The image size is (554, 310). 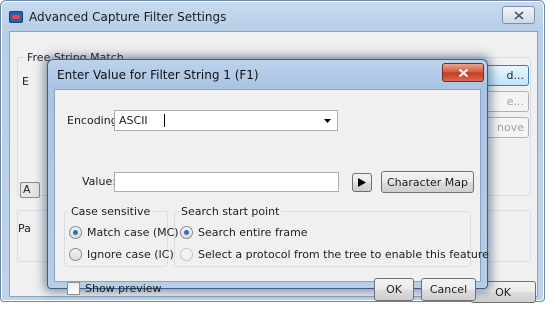 I want to click on ignore-case-radio: Ignore case (IC), so click(x=121, y=254).